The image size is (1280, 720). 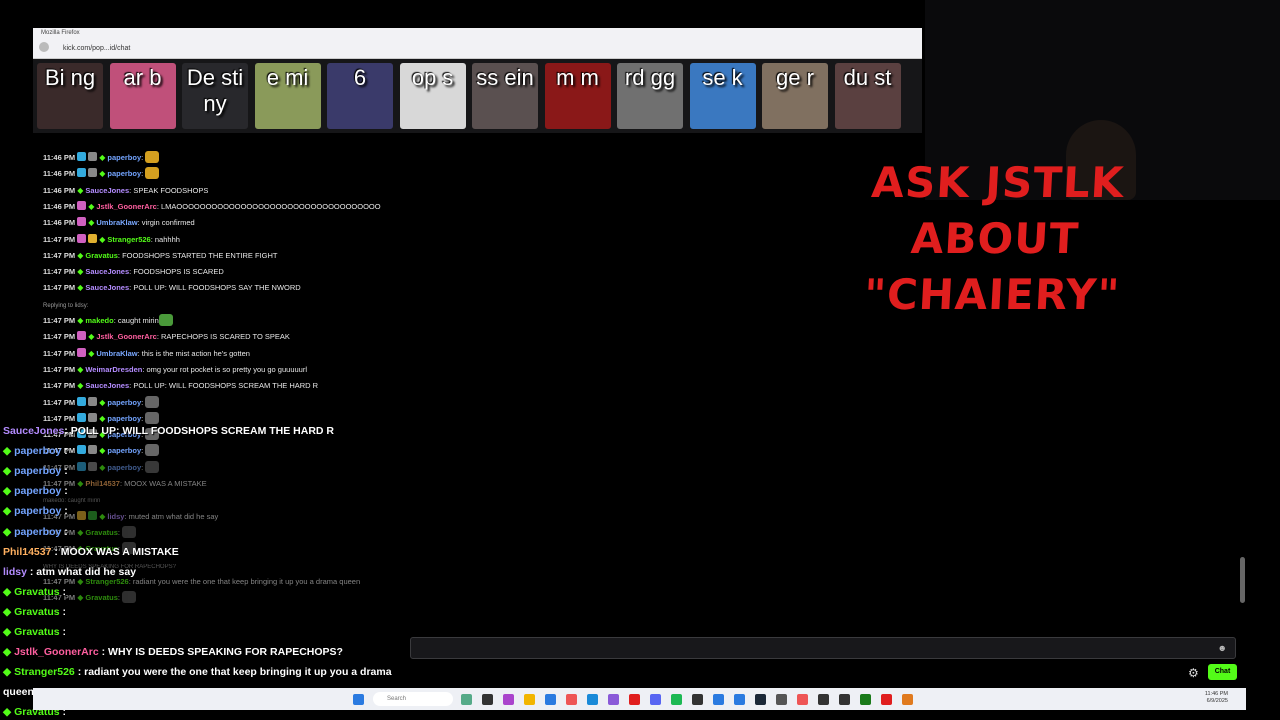 What do you see at coordinates (571, 699) in the screenshot?
I see `opera-icon` at bounding box center [571, 699].